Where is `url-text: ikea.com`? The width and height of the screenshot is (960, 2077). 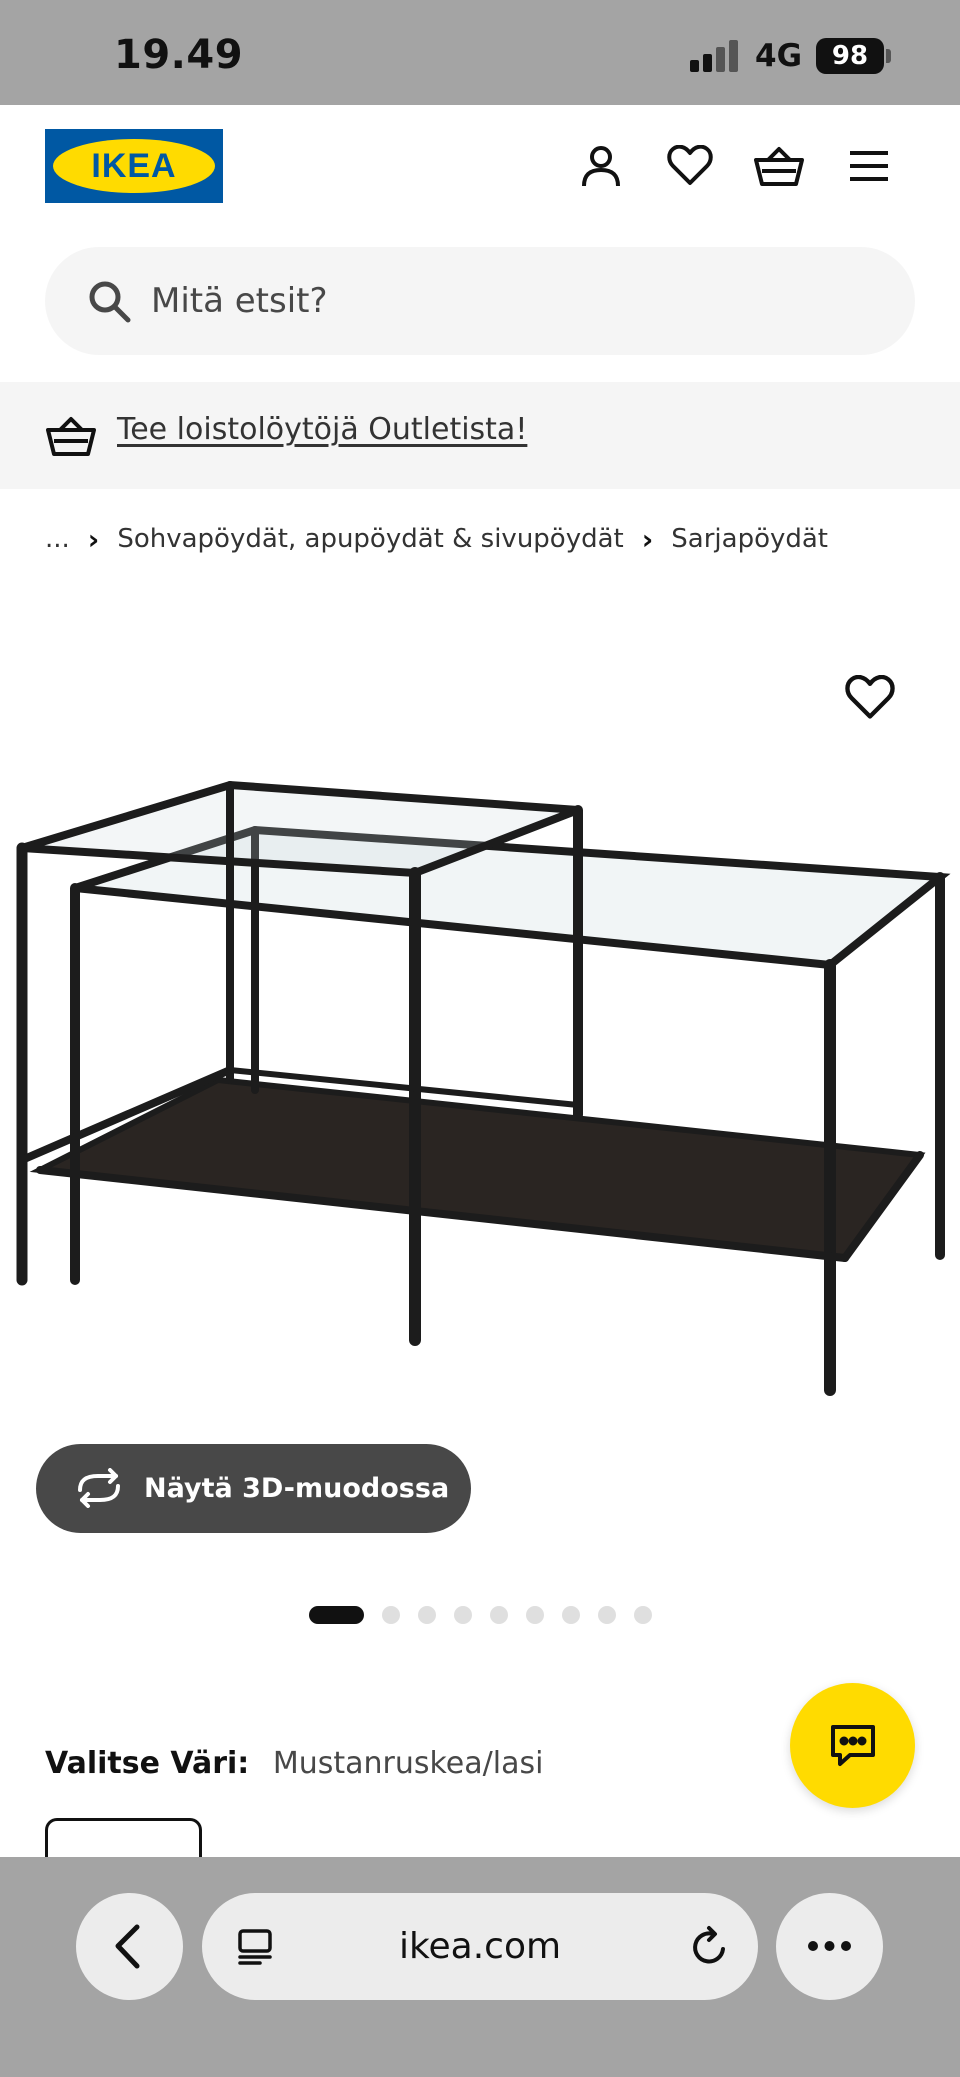 url-text: ikea.com is located at coordinates (480, 1946).